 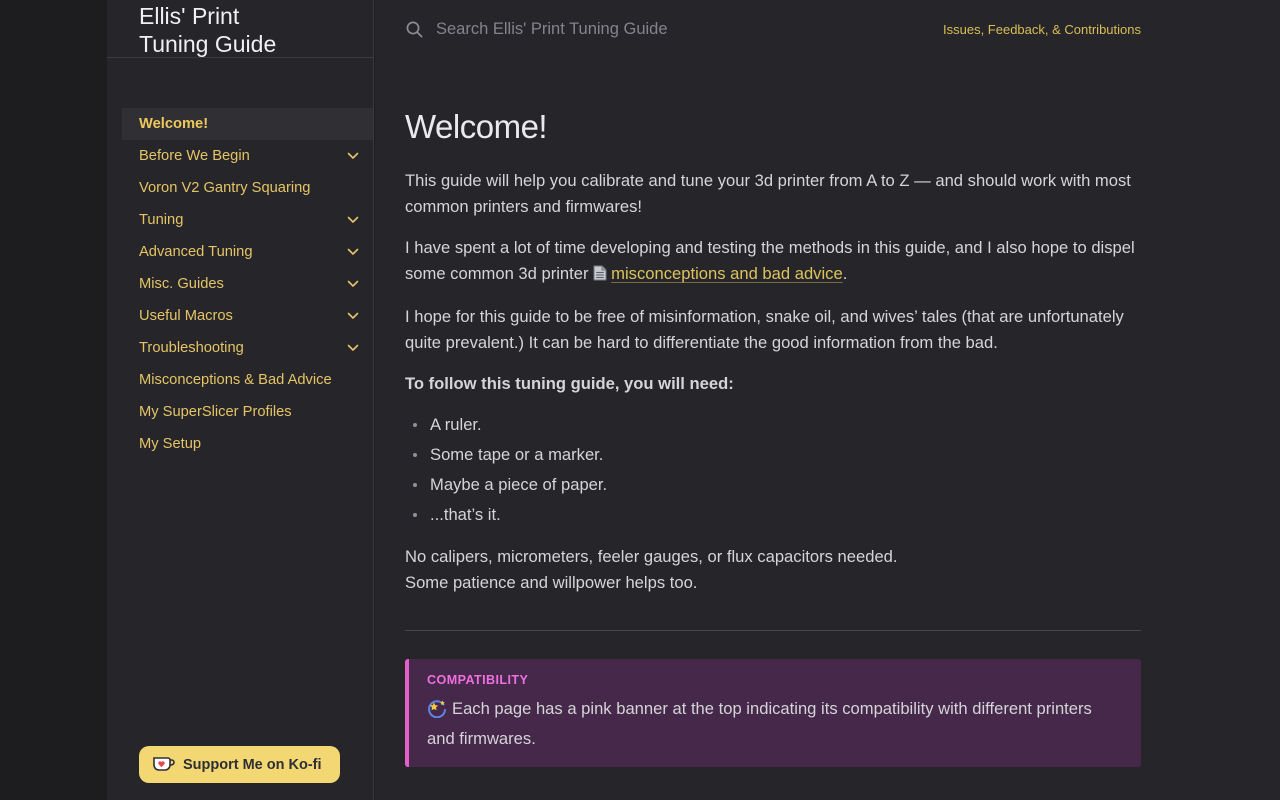 I want to click on sidebar-item-label: Misconceptions & Bad Advice, so click(x=235, y=380).